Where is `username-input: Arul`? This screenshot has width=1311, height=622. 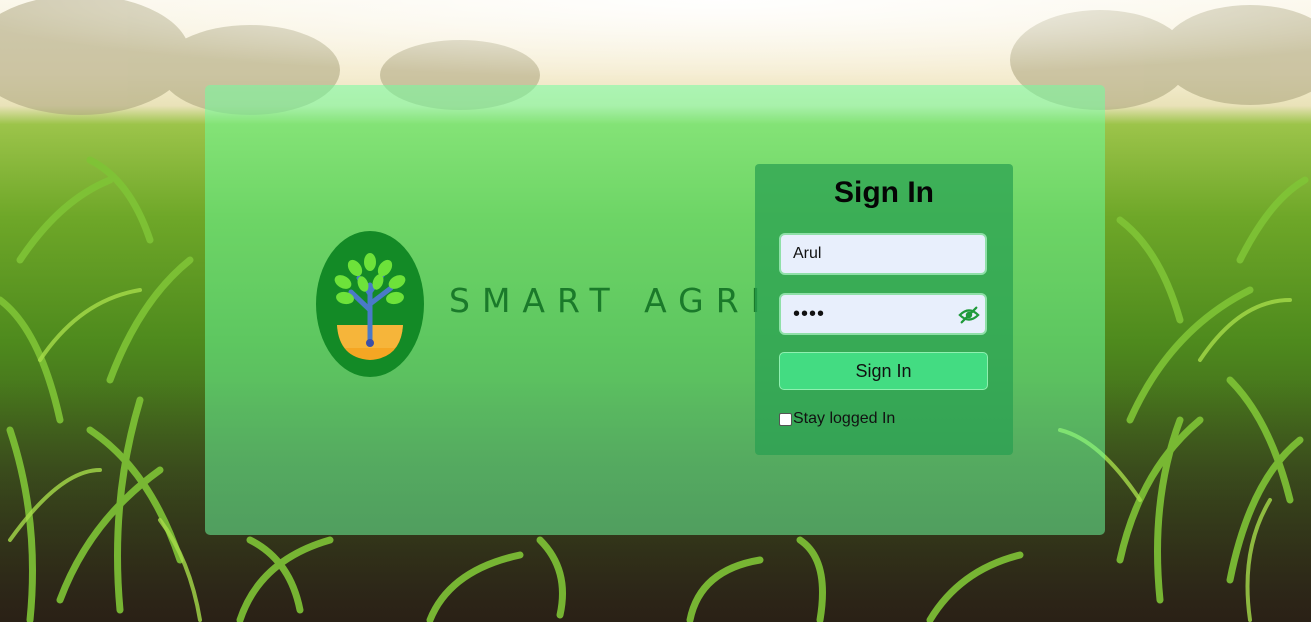
username-input: Arul is located at coordinates (883, 254).